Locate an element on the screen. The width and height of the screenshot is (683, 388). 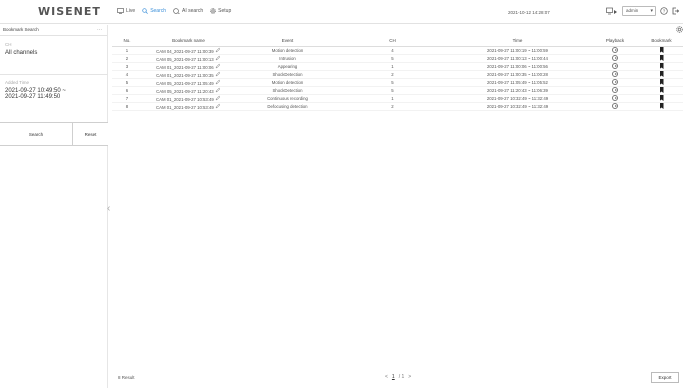
cell-event: Defocusing detection is located at coordinates (287, 106).